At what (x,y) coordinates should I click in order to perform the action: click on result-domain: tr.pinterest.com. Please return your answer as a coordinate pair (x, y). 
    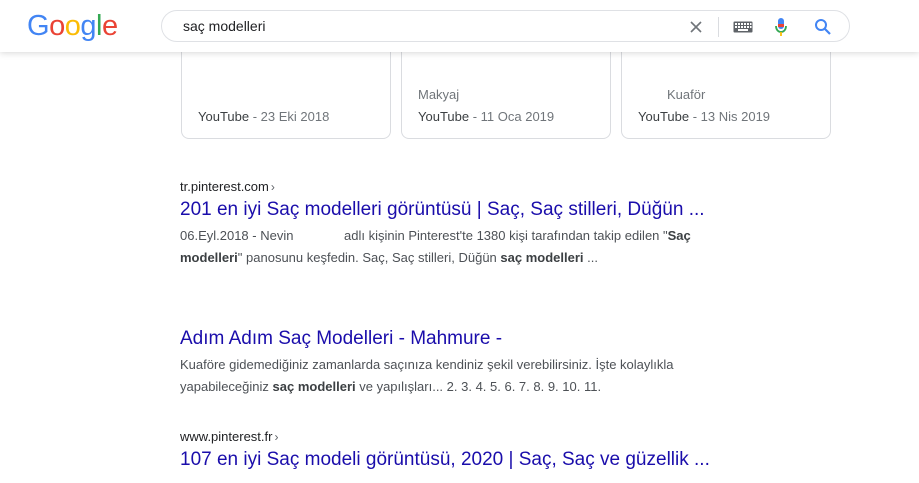
    Looking at the image, I should click on (224, 186).